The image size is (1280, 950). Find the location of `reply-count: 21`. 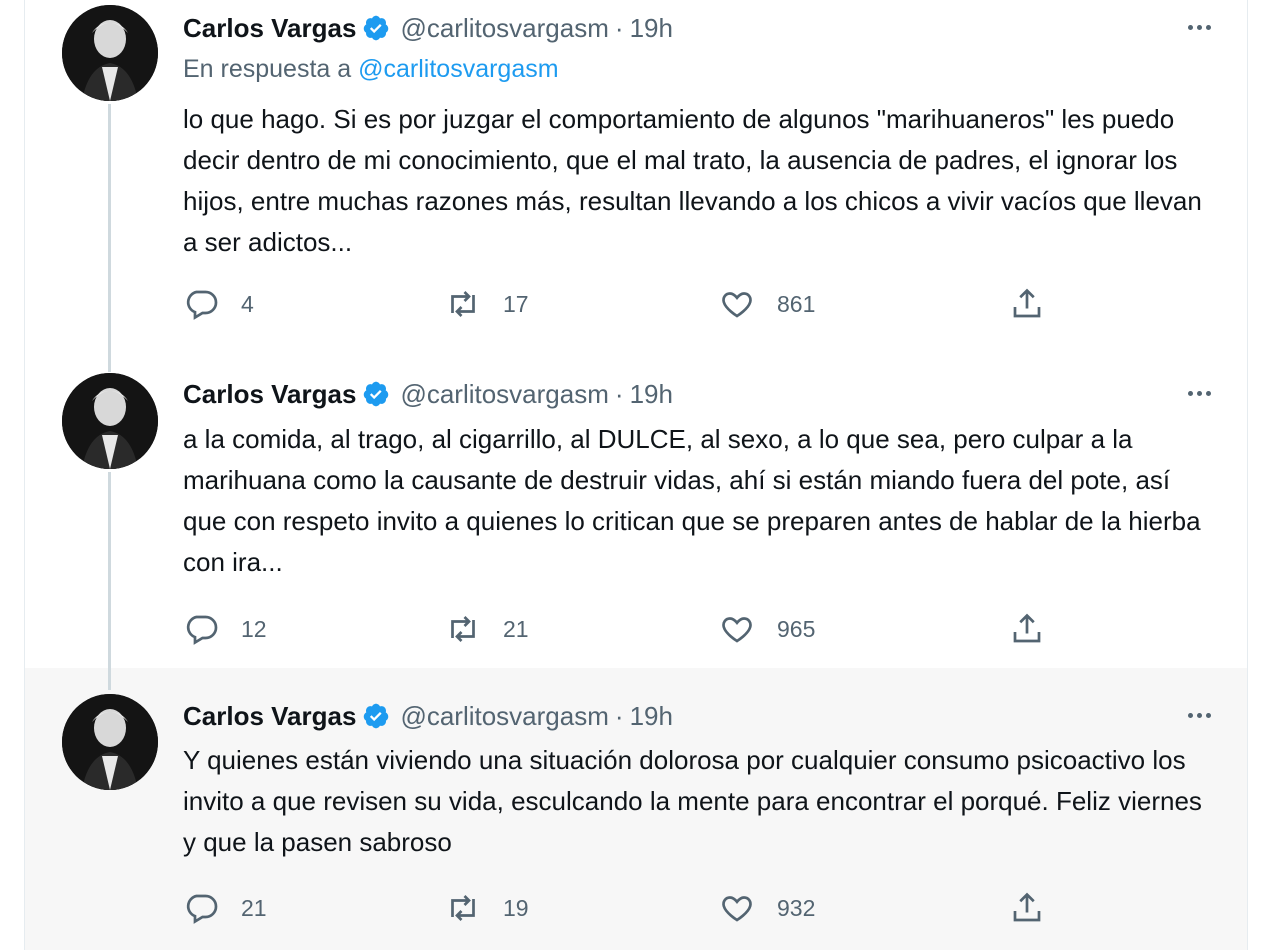

reply-count: 21 is located at coordinates (254, 907).